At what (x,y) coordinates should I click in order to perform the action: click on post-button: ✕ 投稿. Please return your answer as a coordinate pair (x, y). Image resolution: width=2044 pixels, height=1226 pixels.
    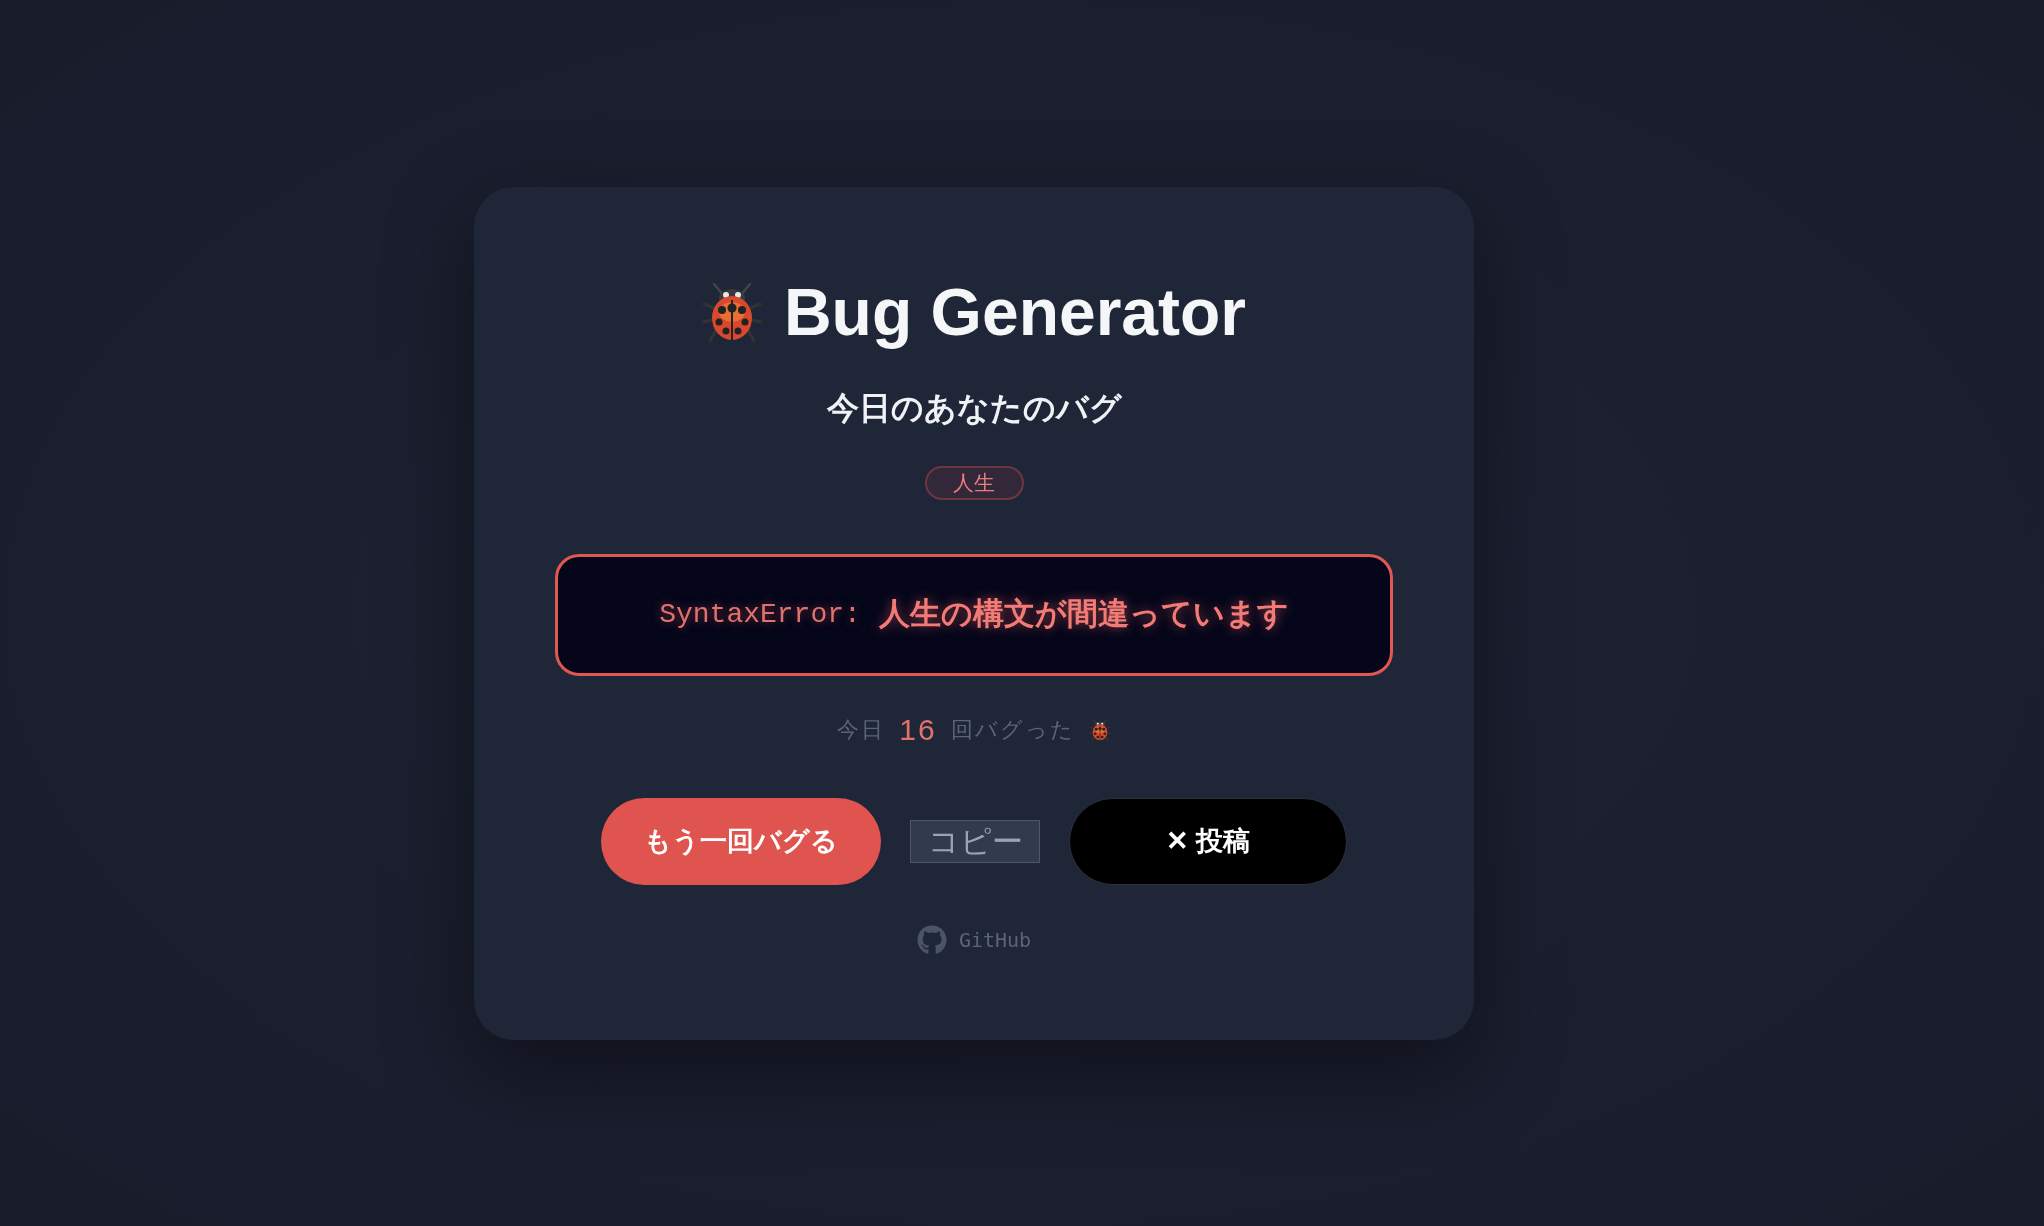
    Looking at the image, I should click on (1208, 841).